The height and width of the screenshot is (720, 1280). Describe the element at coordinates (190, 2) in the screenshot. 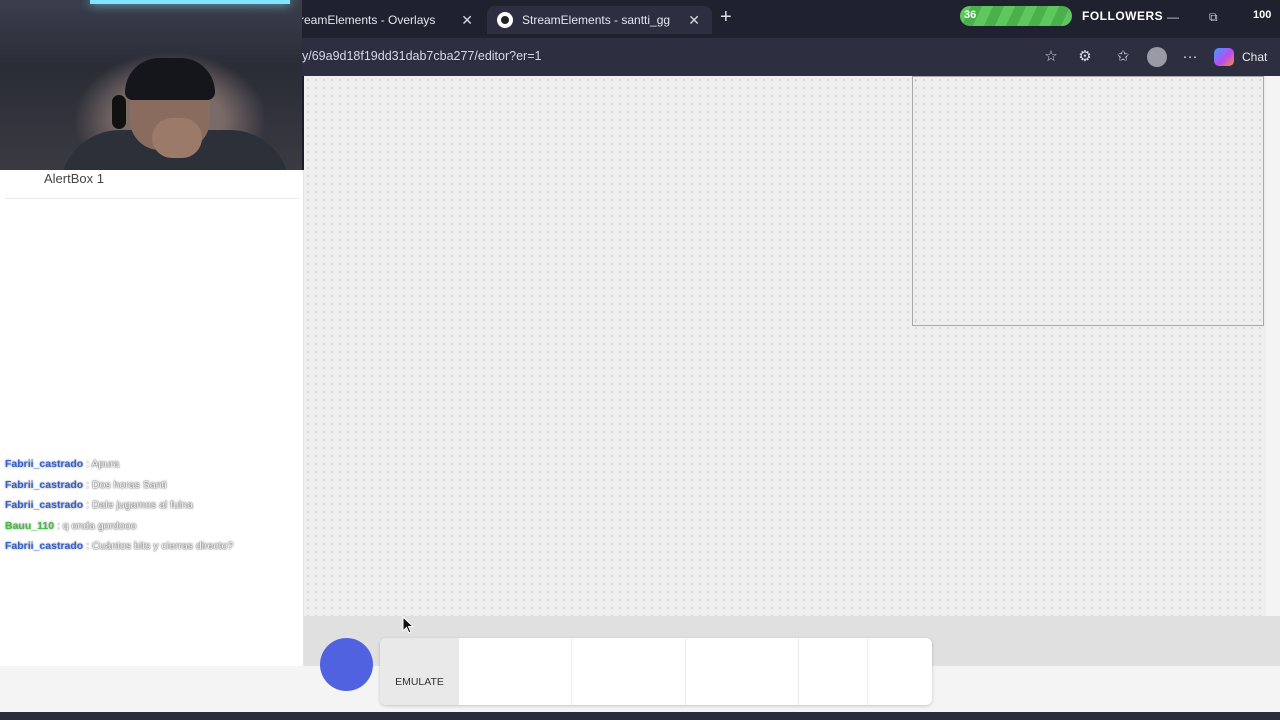

I see `led-light` at that location.